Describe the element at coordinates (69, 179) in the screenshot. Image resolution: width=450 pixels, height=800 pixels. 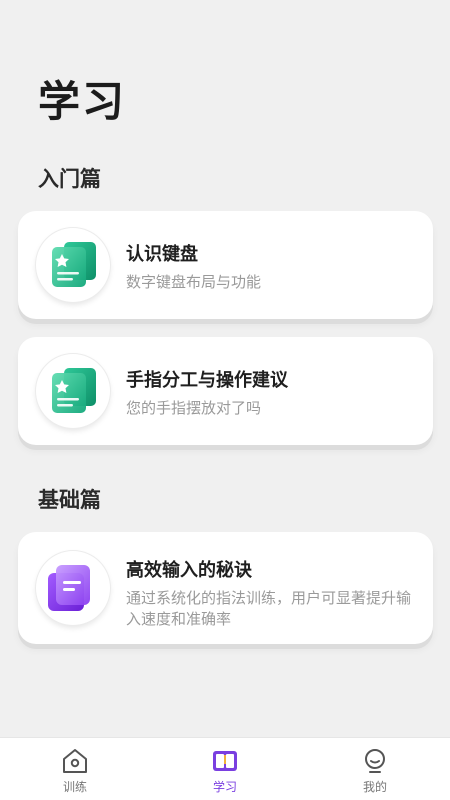
I see `section-title-intro: 入门篇` at that location.